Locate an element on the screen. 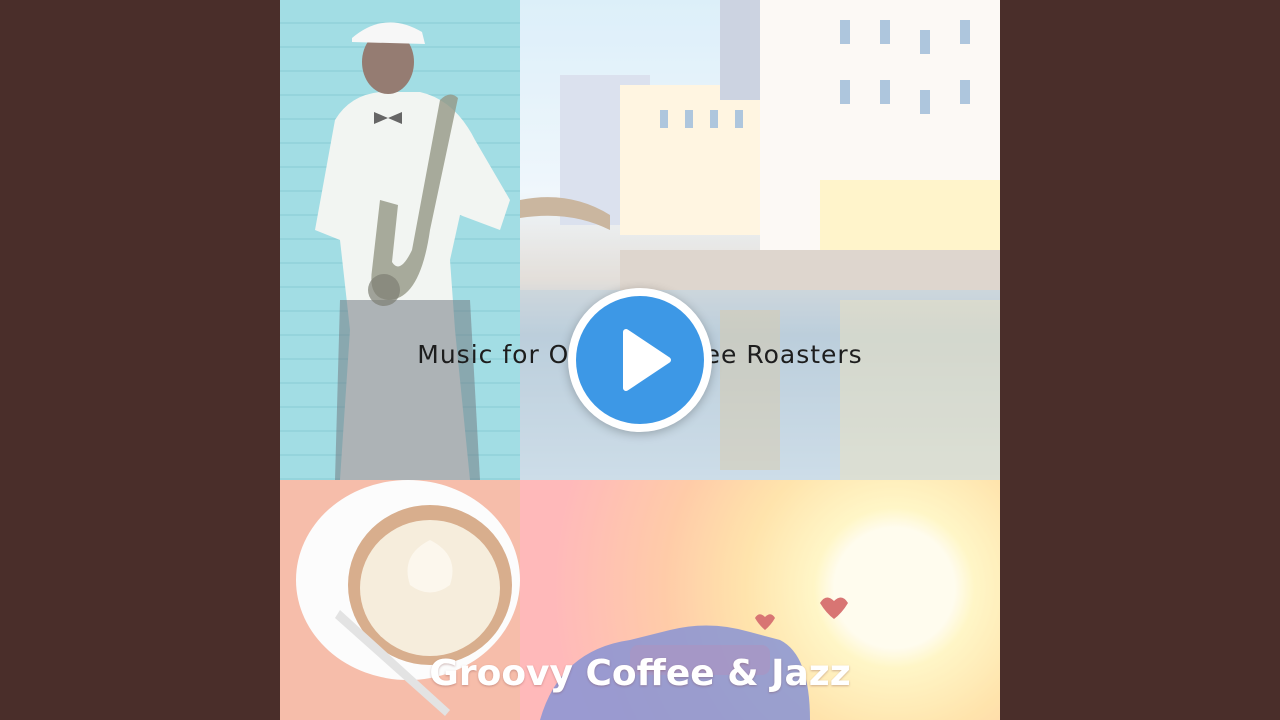  saxophonist-image is located at coordinates (400, 240).